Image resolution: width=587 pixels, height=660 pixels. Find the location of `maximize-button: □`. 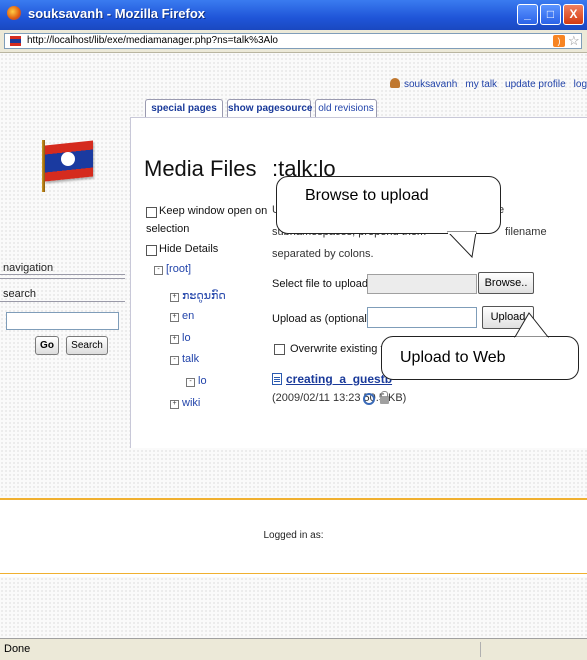

maximize-button: □ is located at coordinates (550, 14).